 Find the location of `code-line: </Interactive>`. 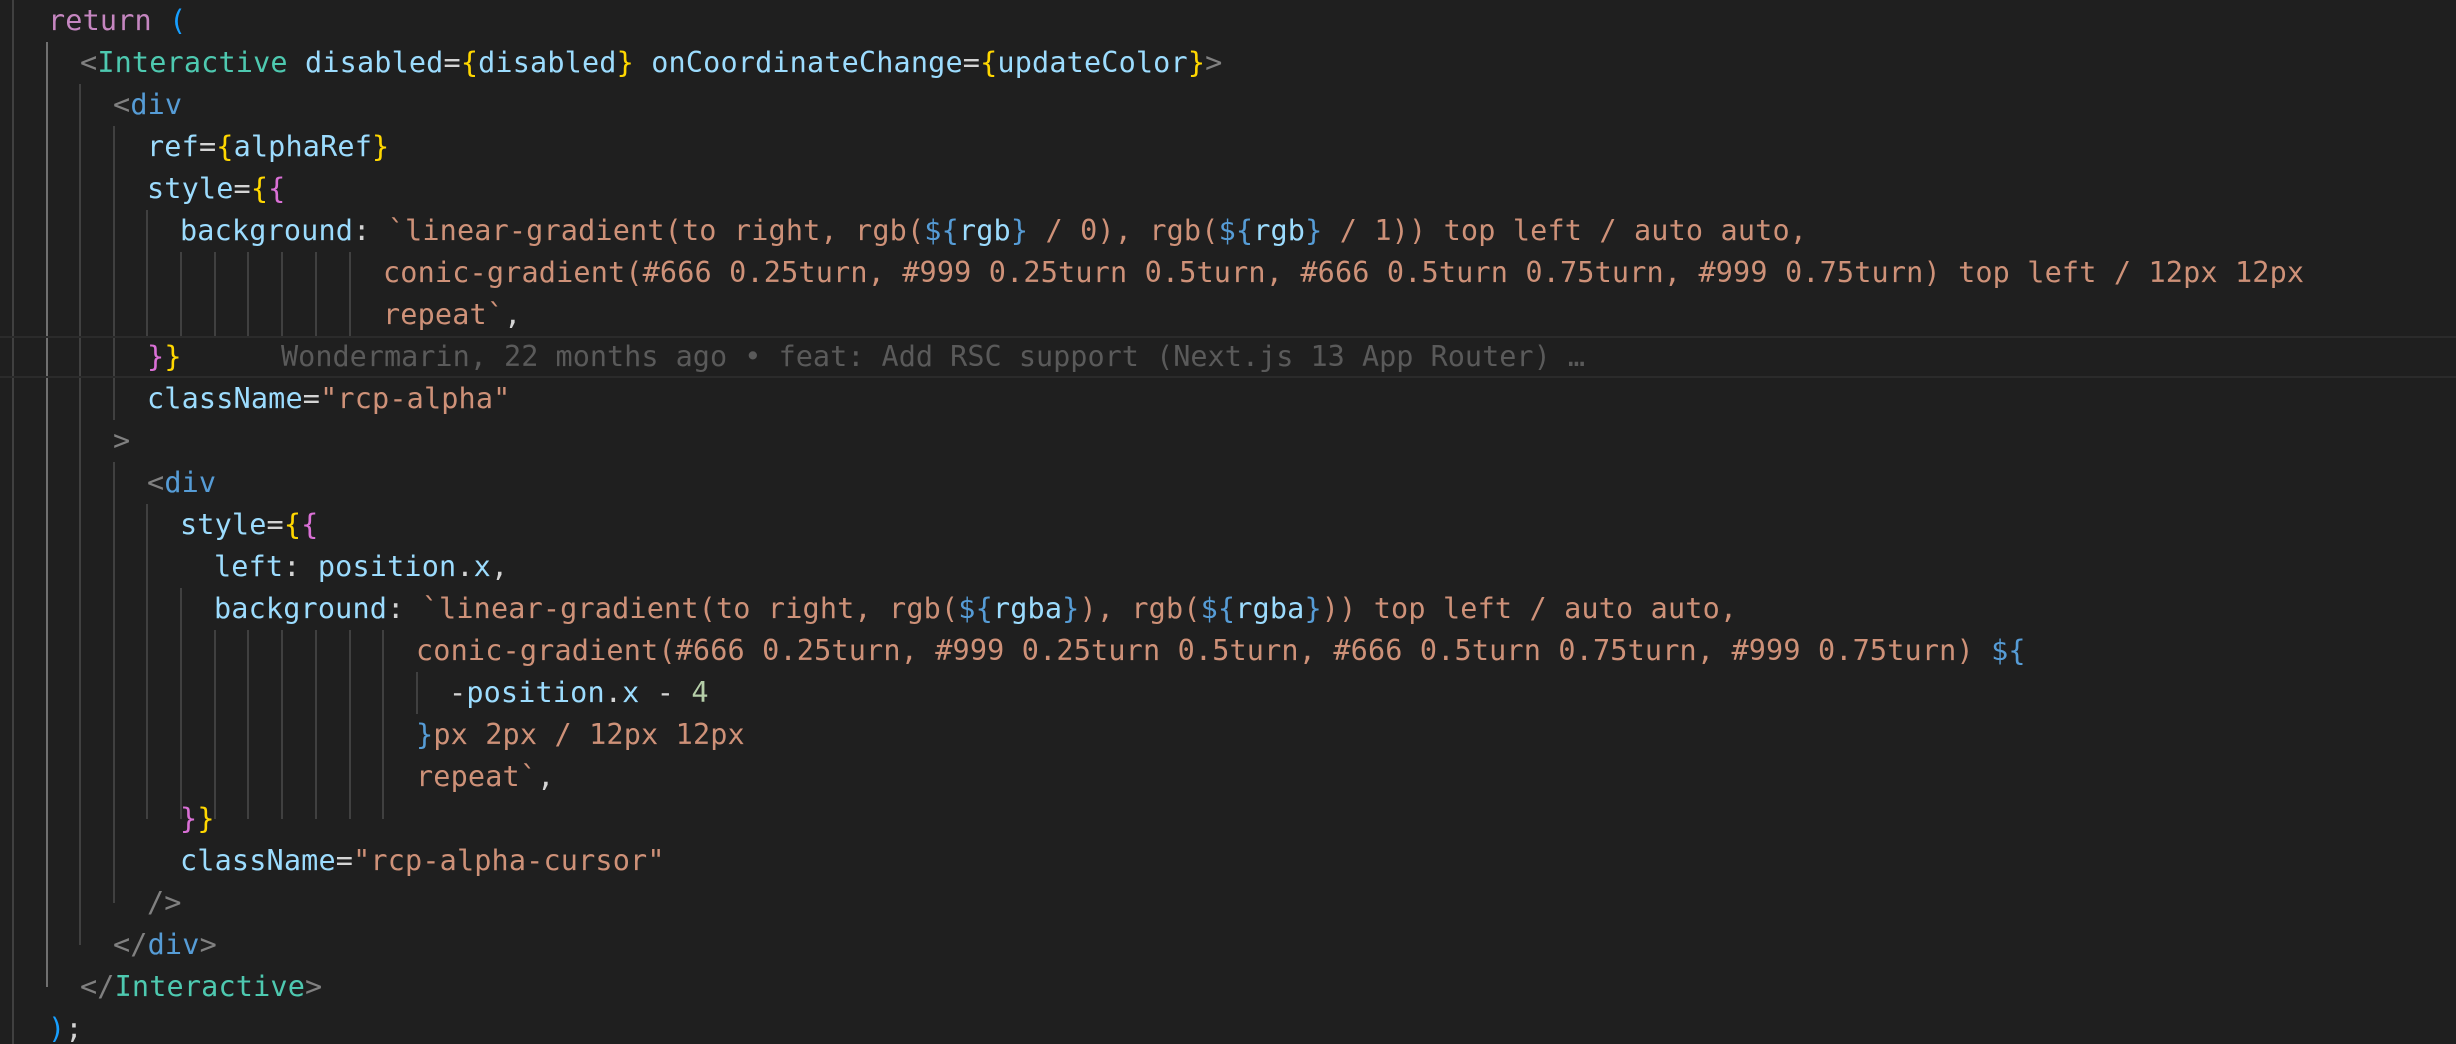

code-line: </Interactive> is located at coordinates (1228, 987).